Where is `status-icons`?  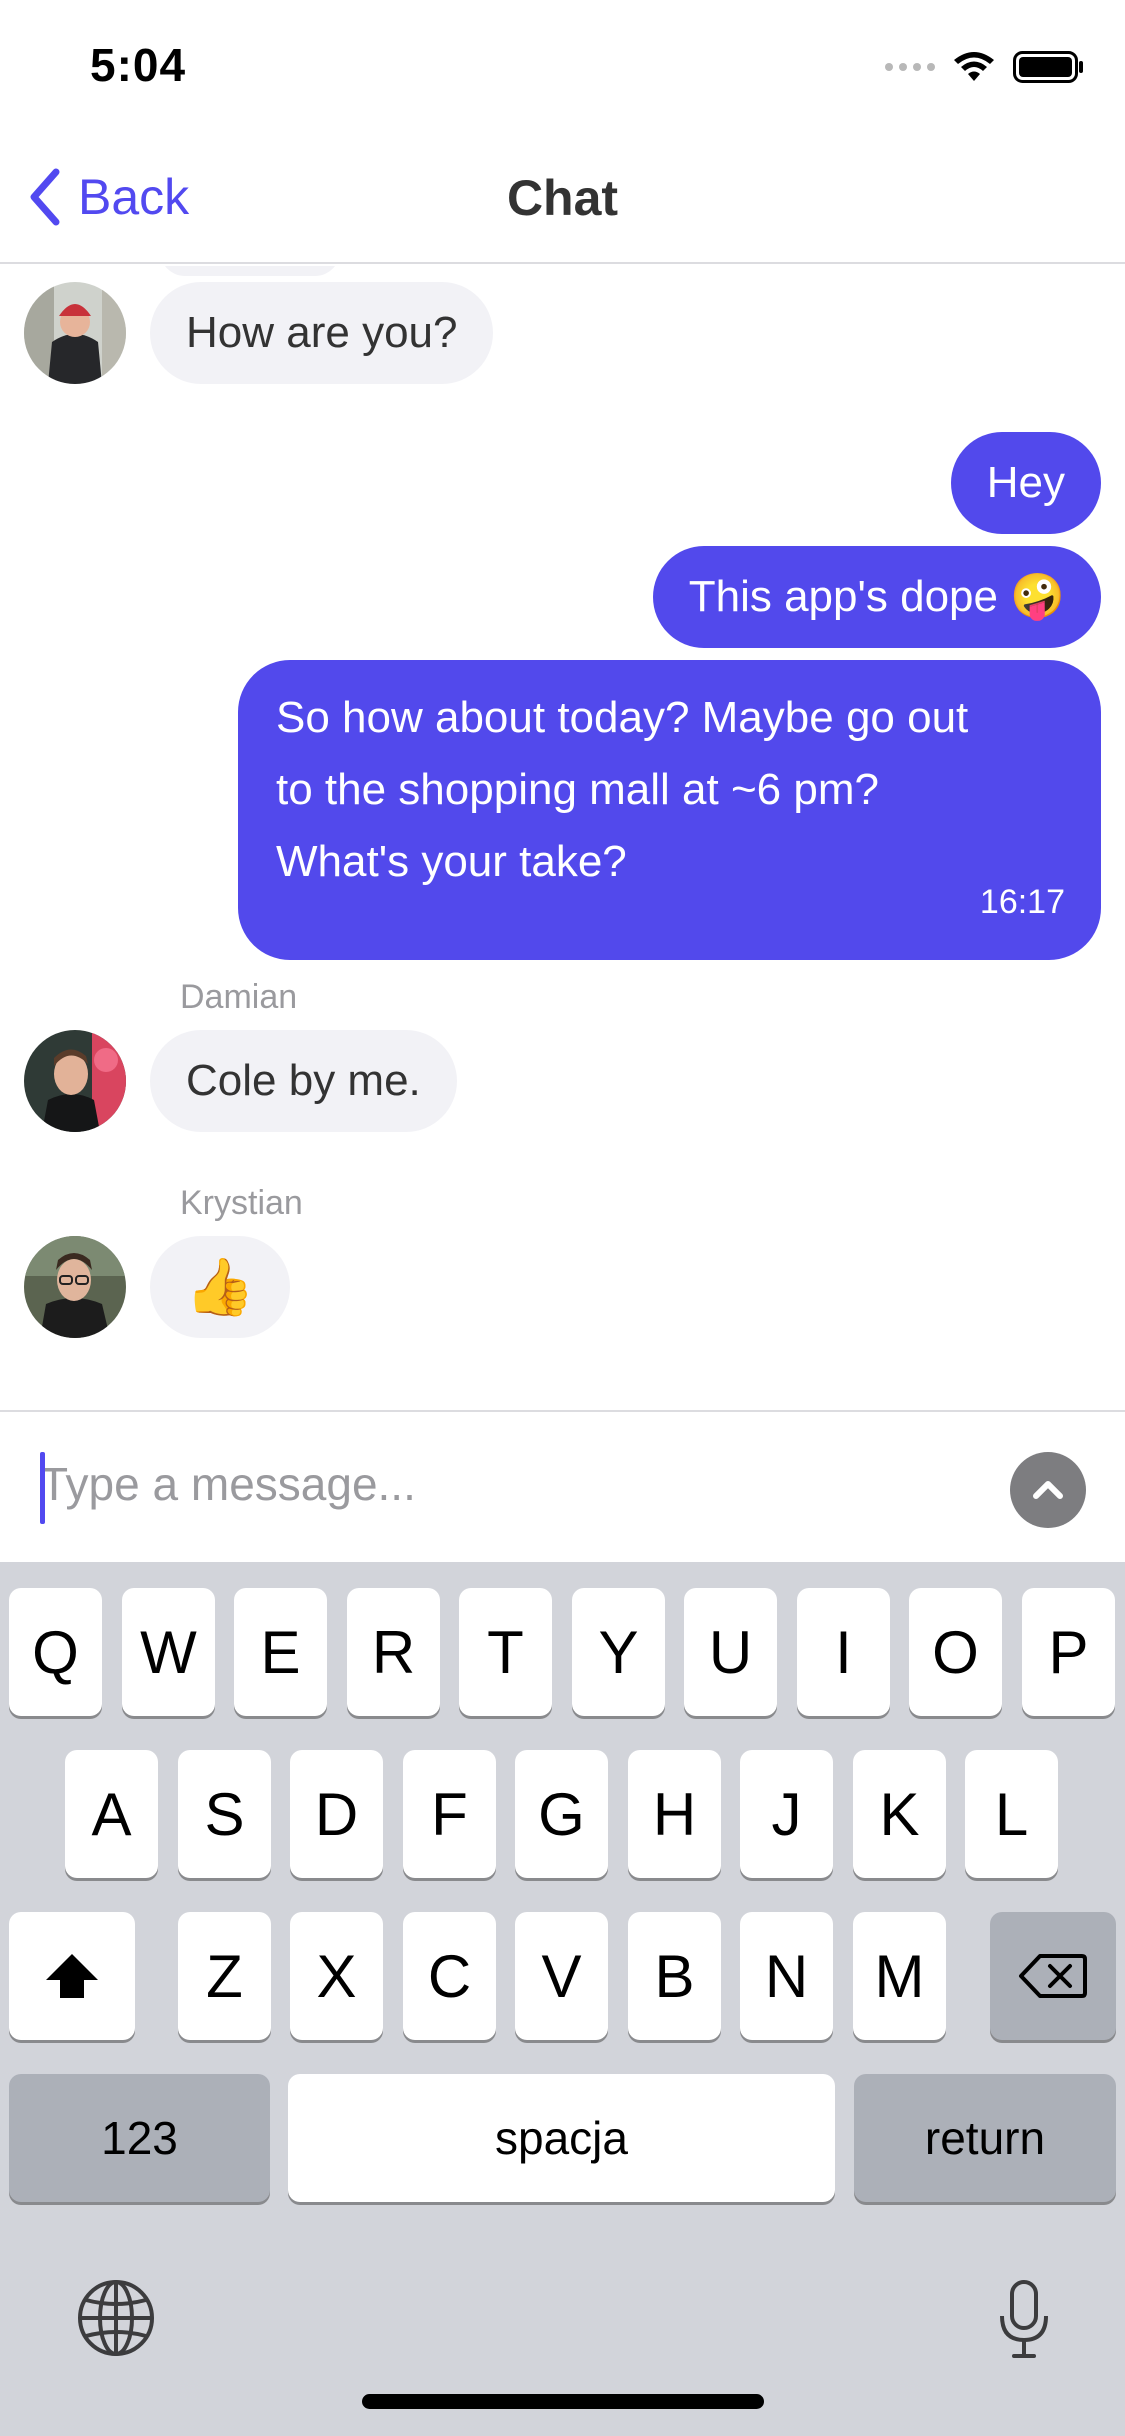 status-icons is located at coordinates (985, 67).